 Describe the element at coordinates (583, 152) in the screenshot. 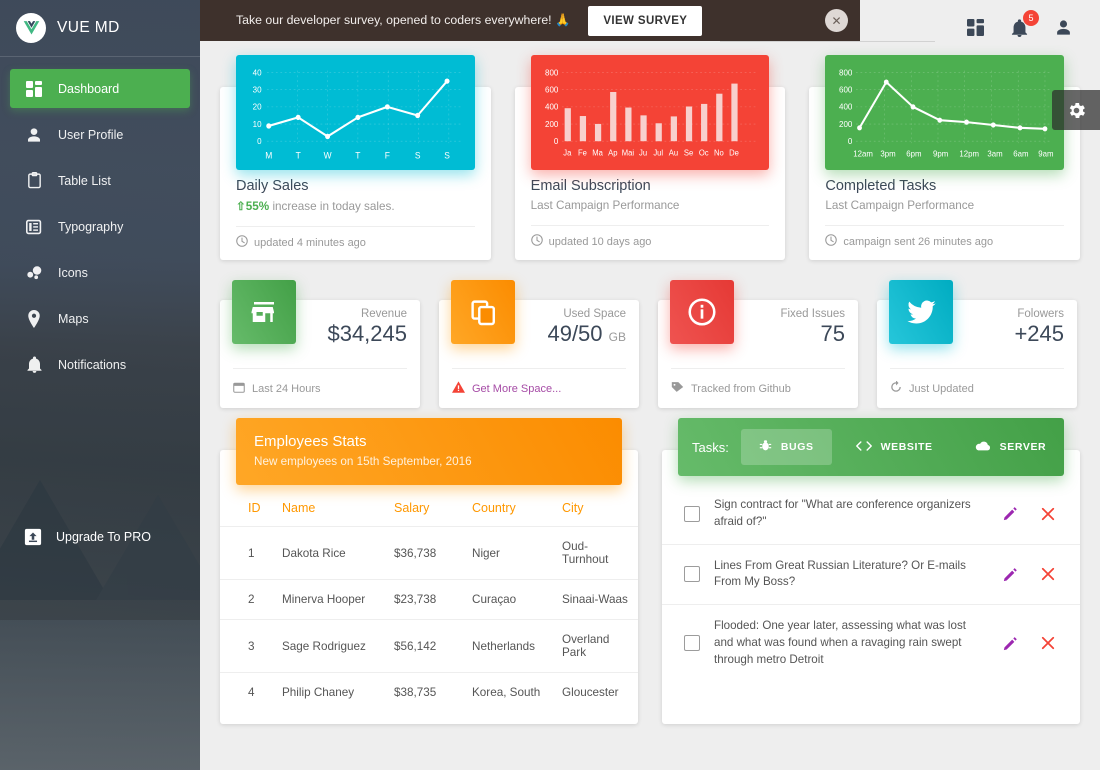

I see `svg-text: Fe` at that location.